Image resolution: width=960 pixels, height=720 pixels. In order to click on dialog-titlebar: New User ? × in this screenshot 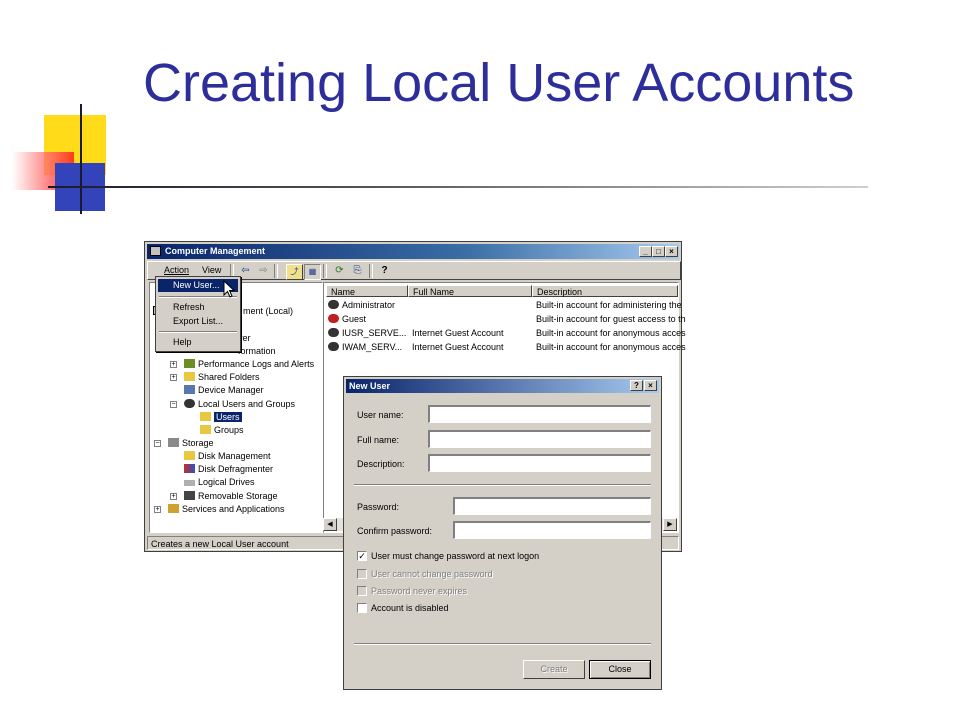, I will do `click(502, 386)`.